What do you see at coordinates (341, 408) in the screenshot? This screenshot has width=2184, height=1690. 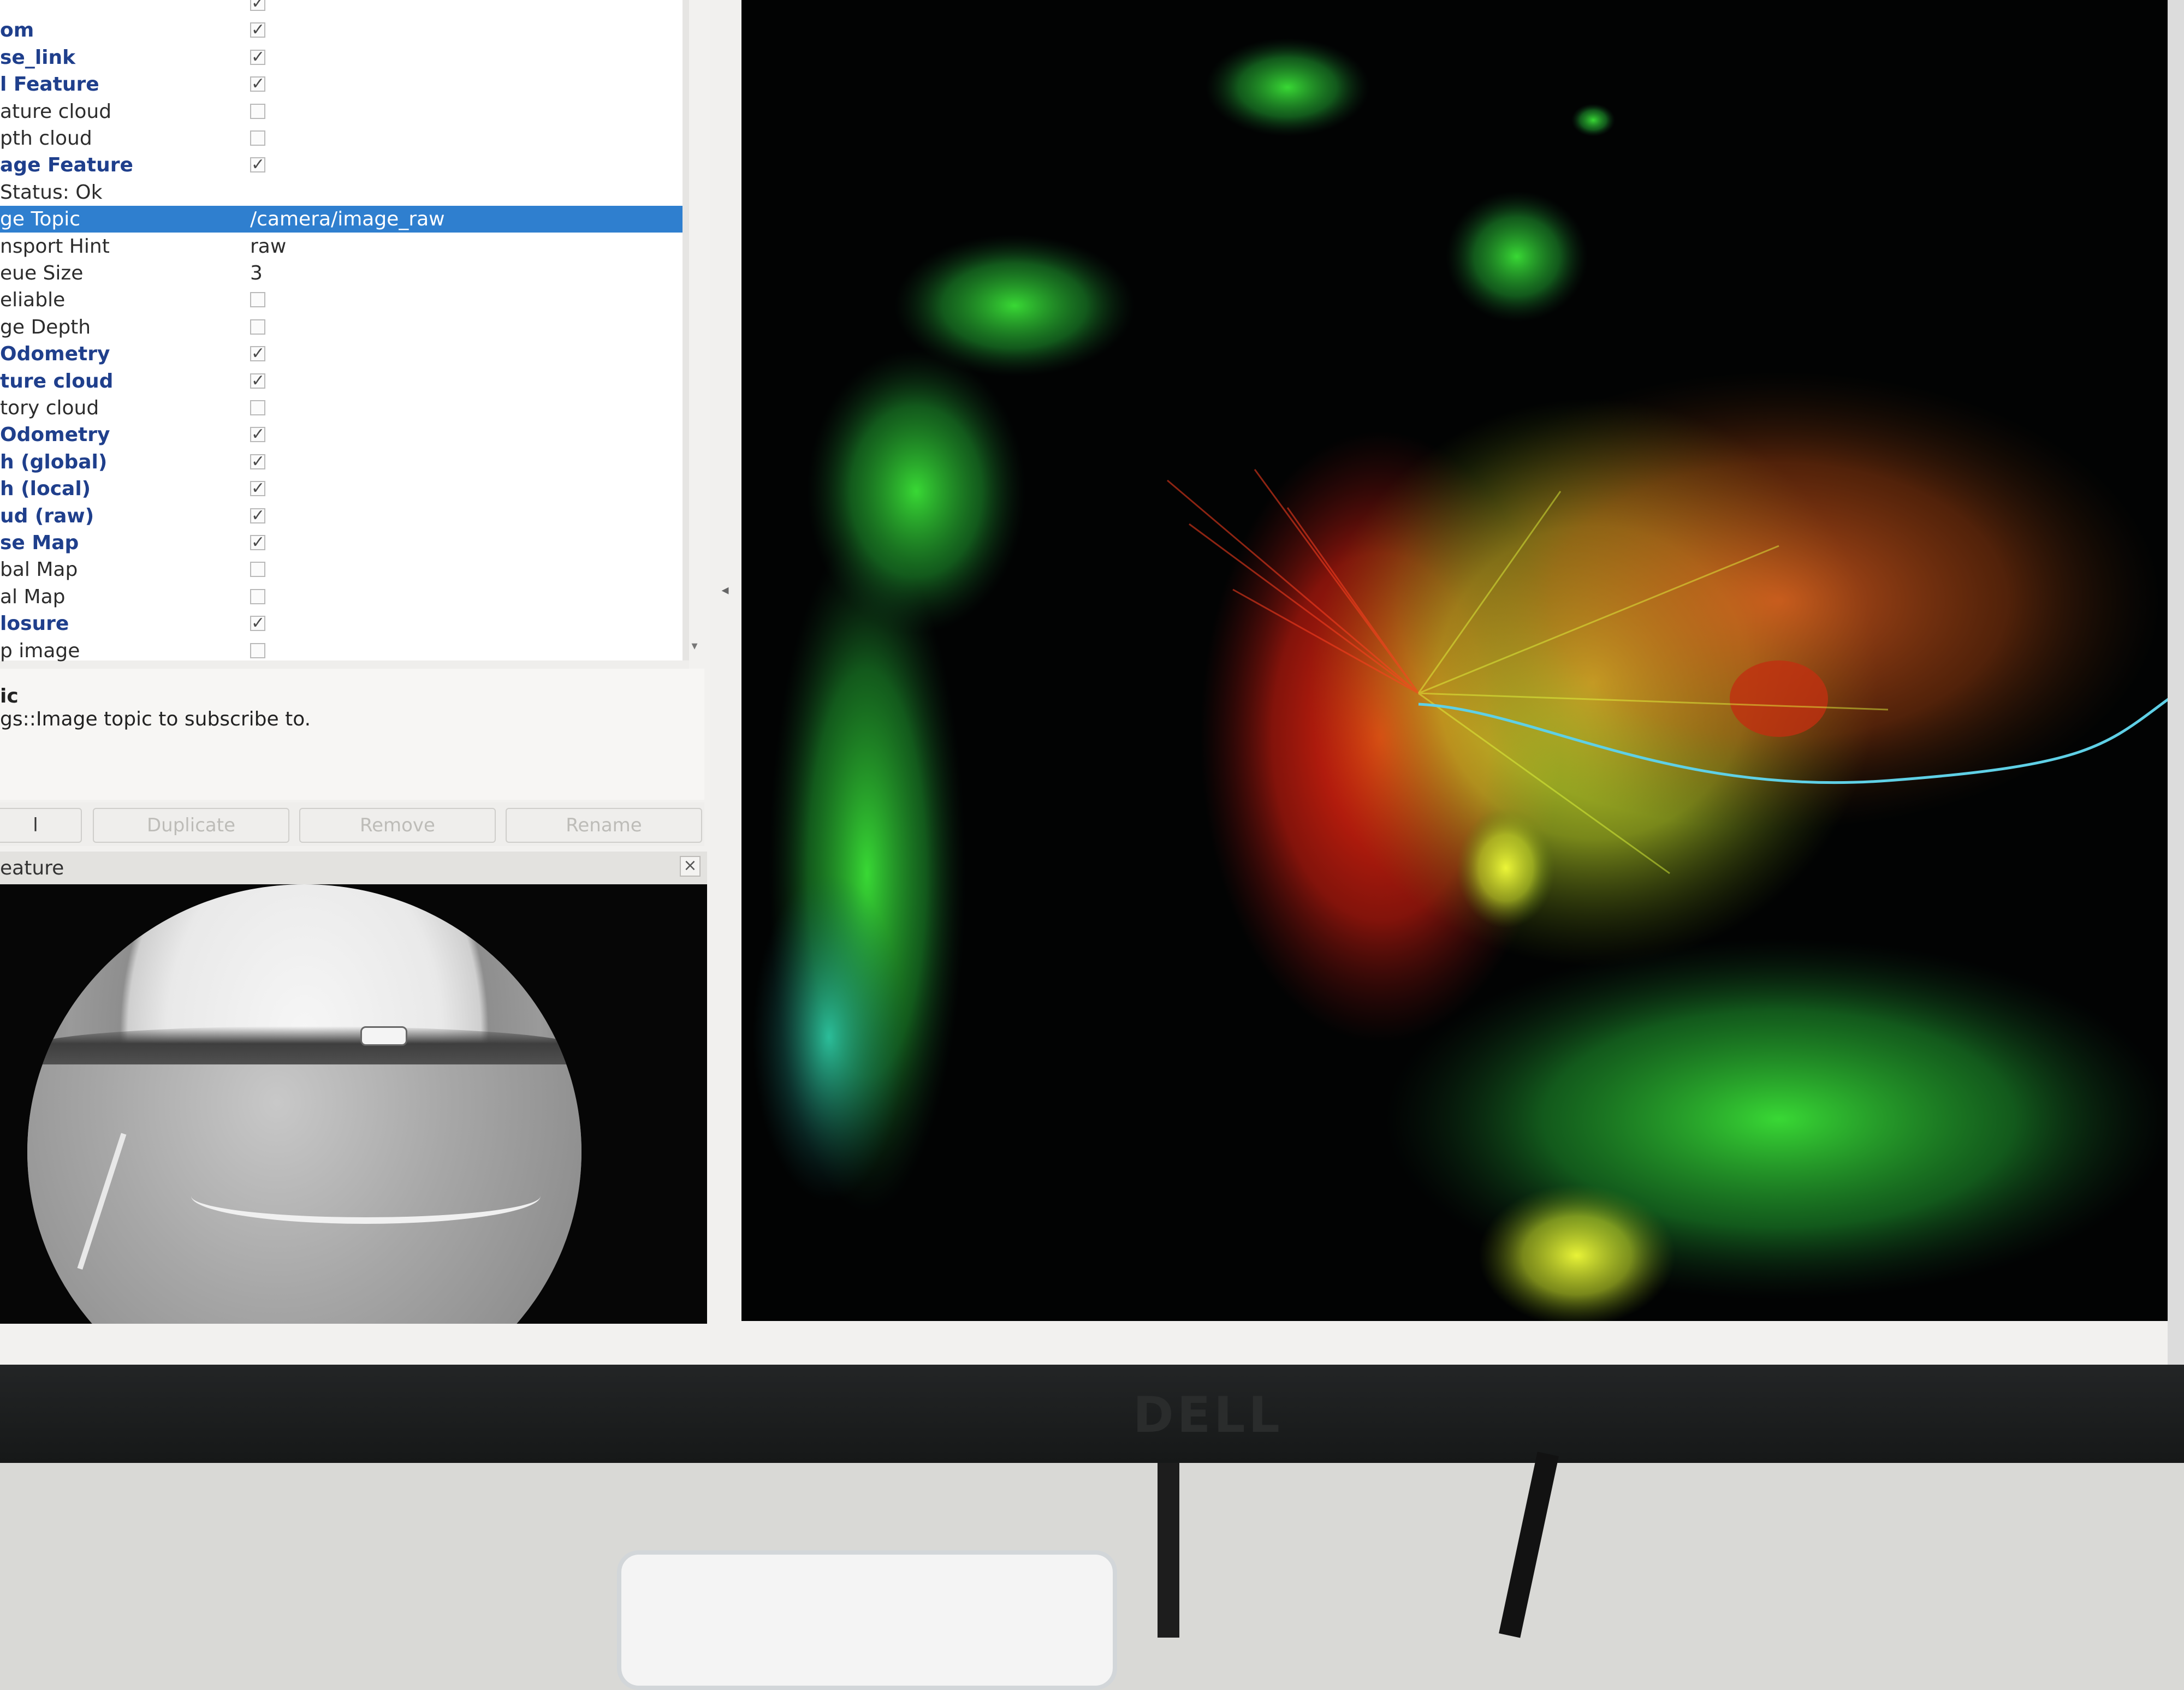 I see `display-tree-row: tory cloud` at bounding box center [341, 408].